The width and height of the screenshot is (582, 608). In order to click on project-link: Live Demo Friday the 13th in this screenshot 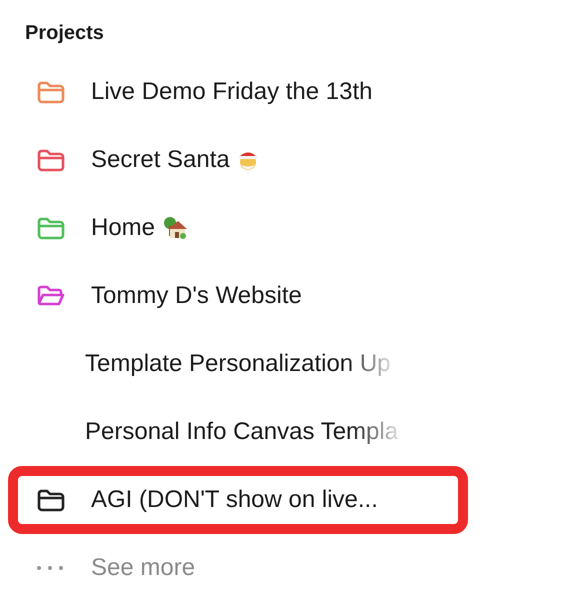, I will do `click(231, 92)`.